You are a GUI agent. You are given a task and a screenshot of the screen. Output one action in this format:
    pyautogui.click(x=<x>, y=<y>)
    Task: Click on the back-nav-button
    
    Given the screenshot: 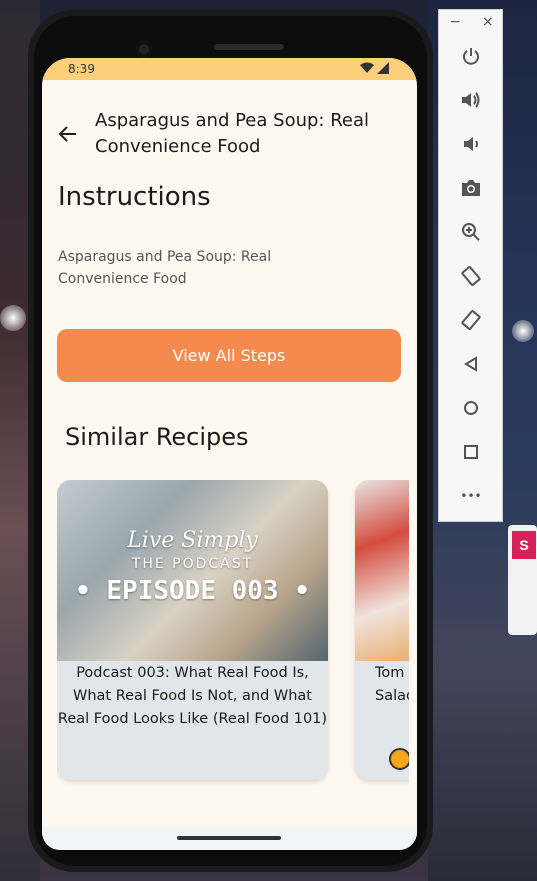 What is the action you would take?
    pyautogui.click(x=471, y=364)
    